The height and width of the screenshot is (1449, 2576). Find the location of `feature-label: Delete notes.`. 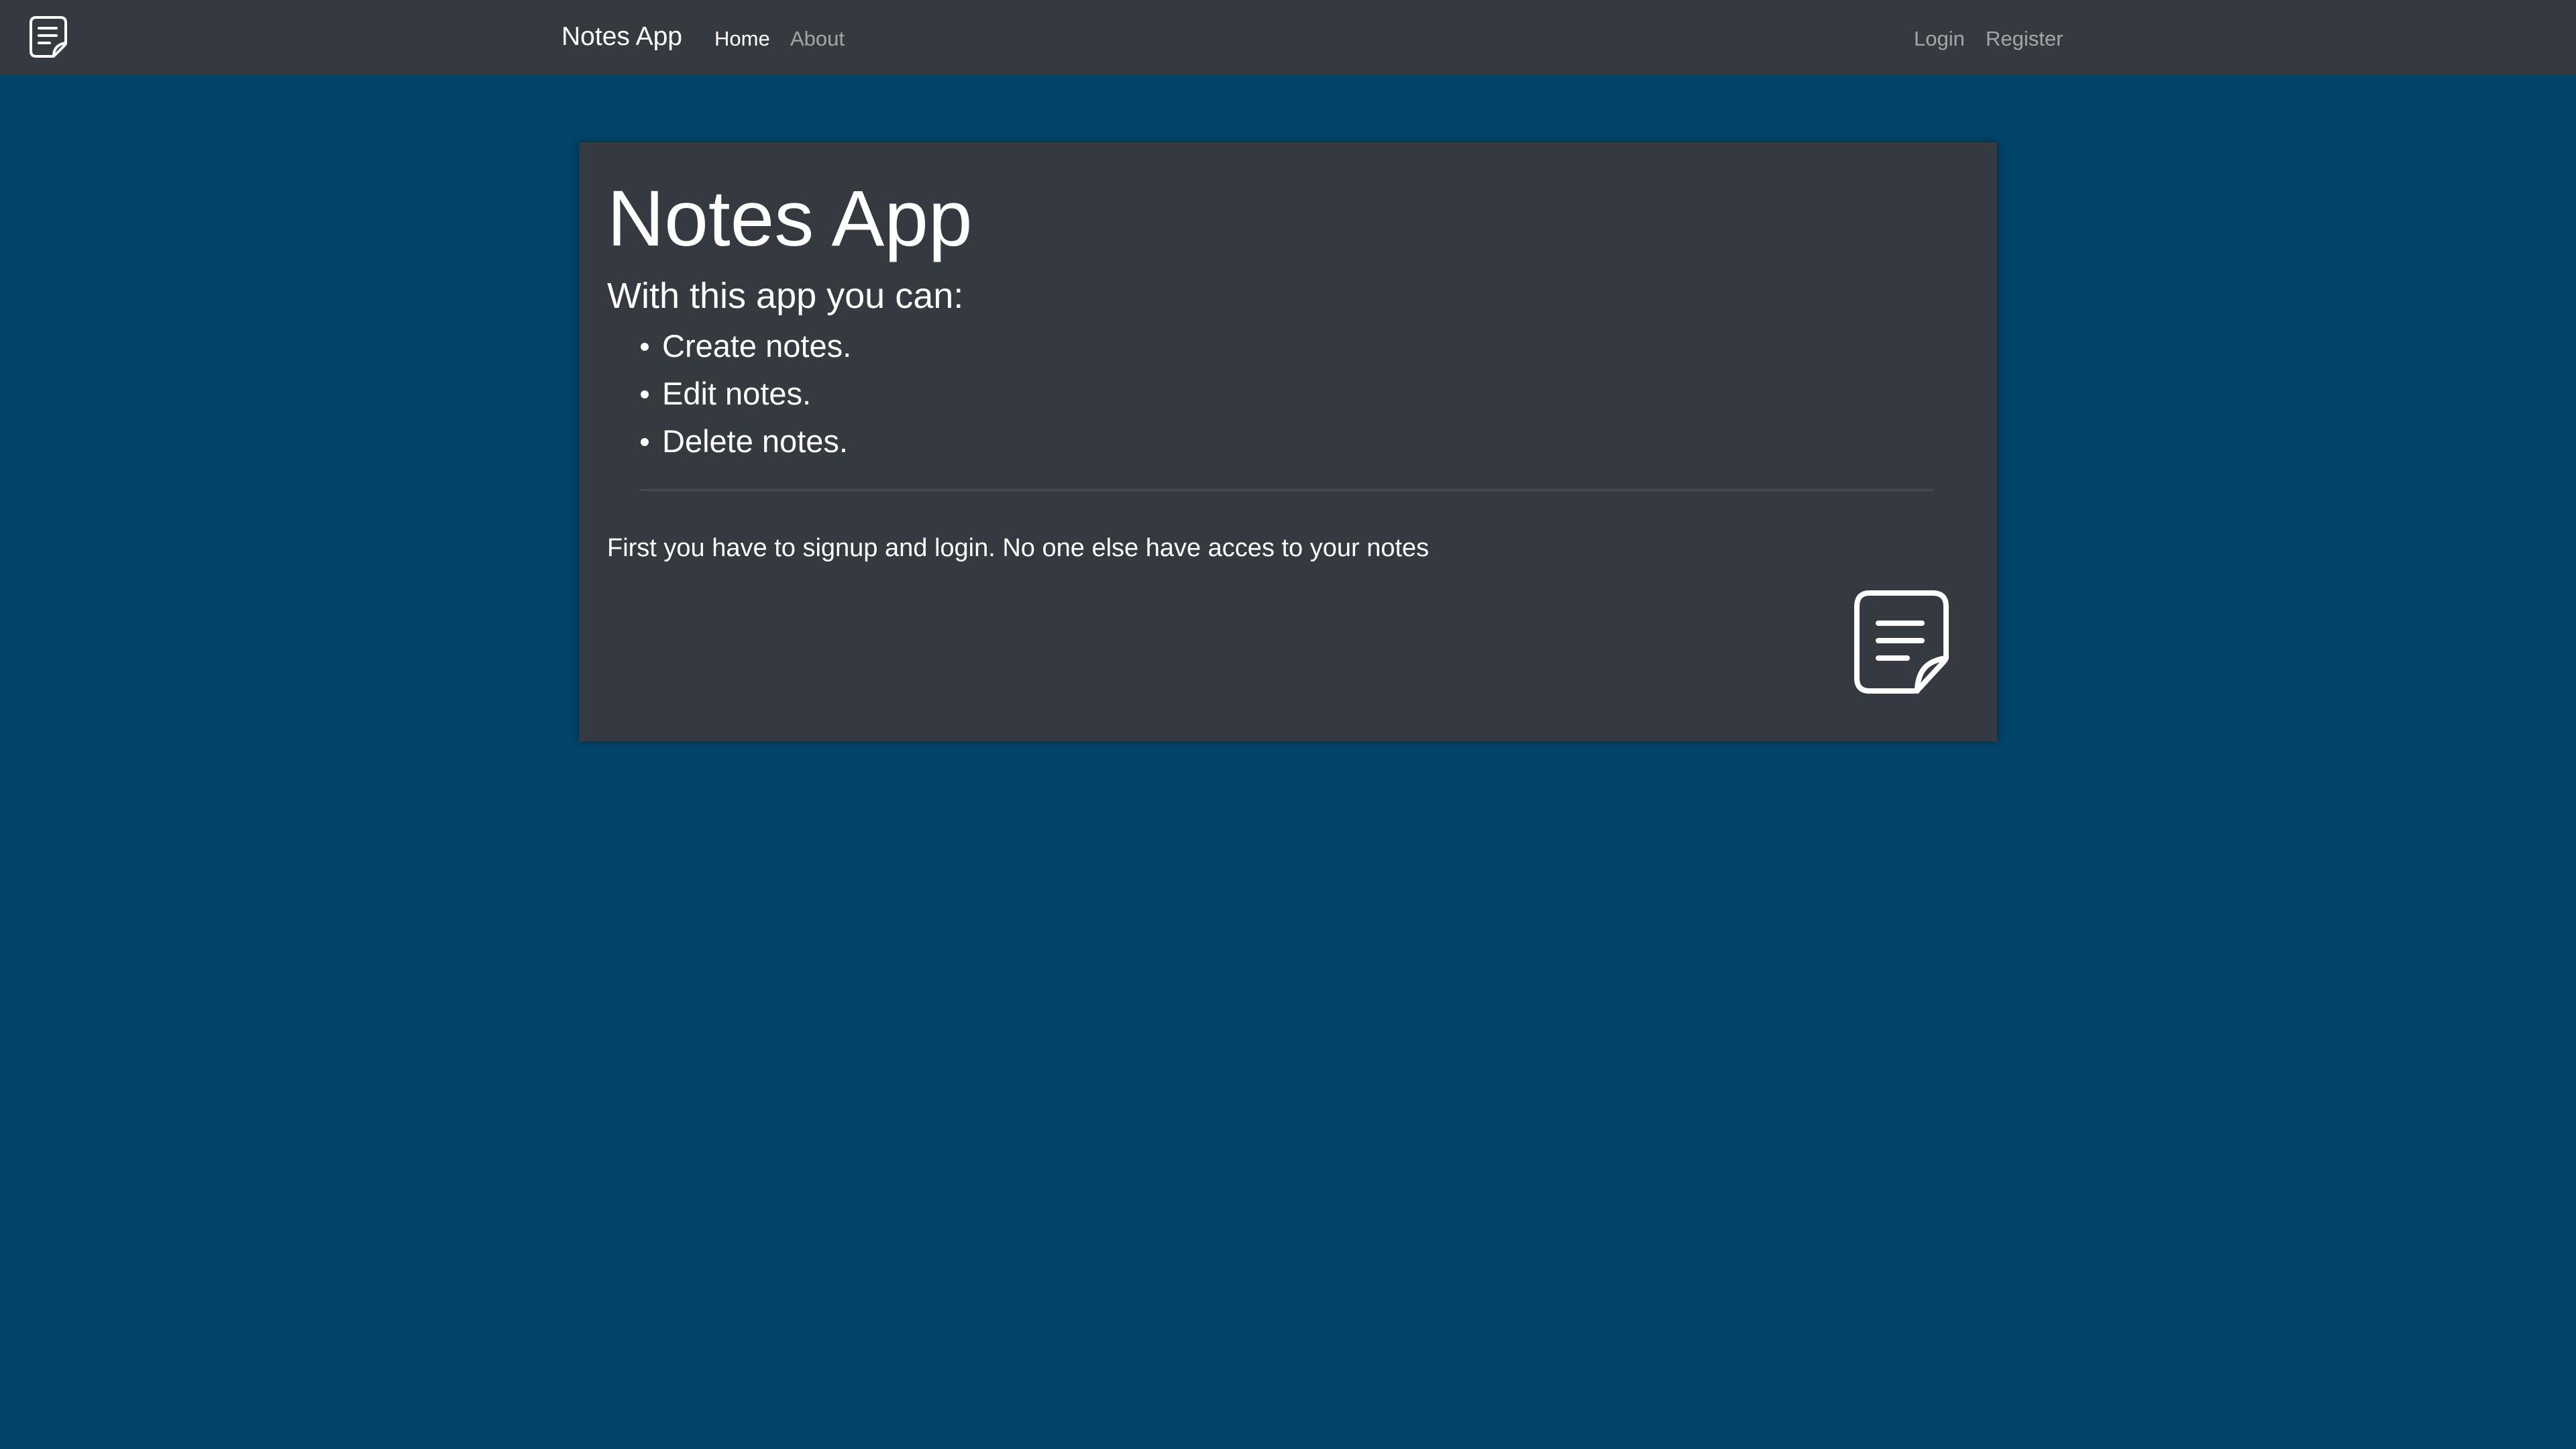

feature-label: Delete notes. is located at coordinates (755, 441).